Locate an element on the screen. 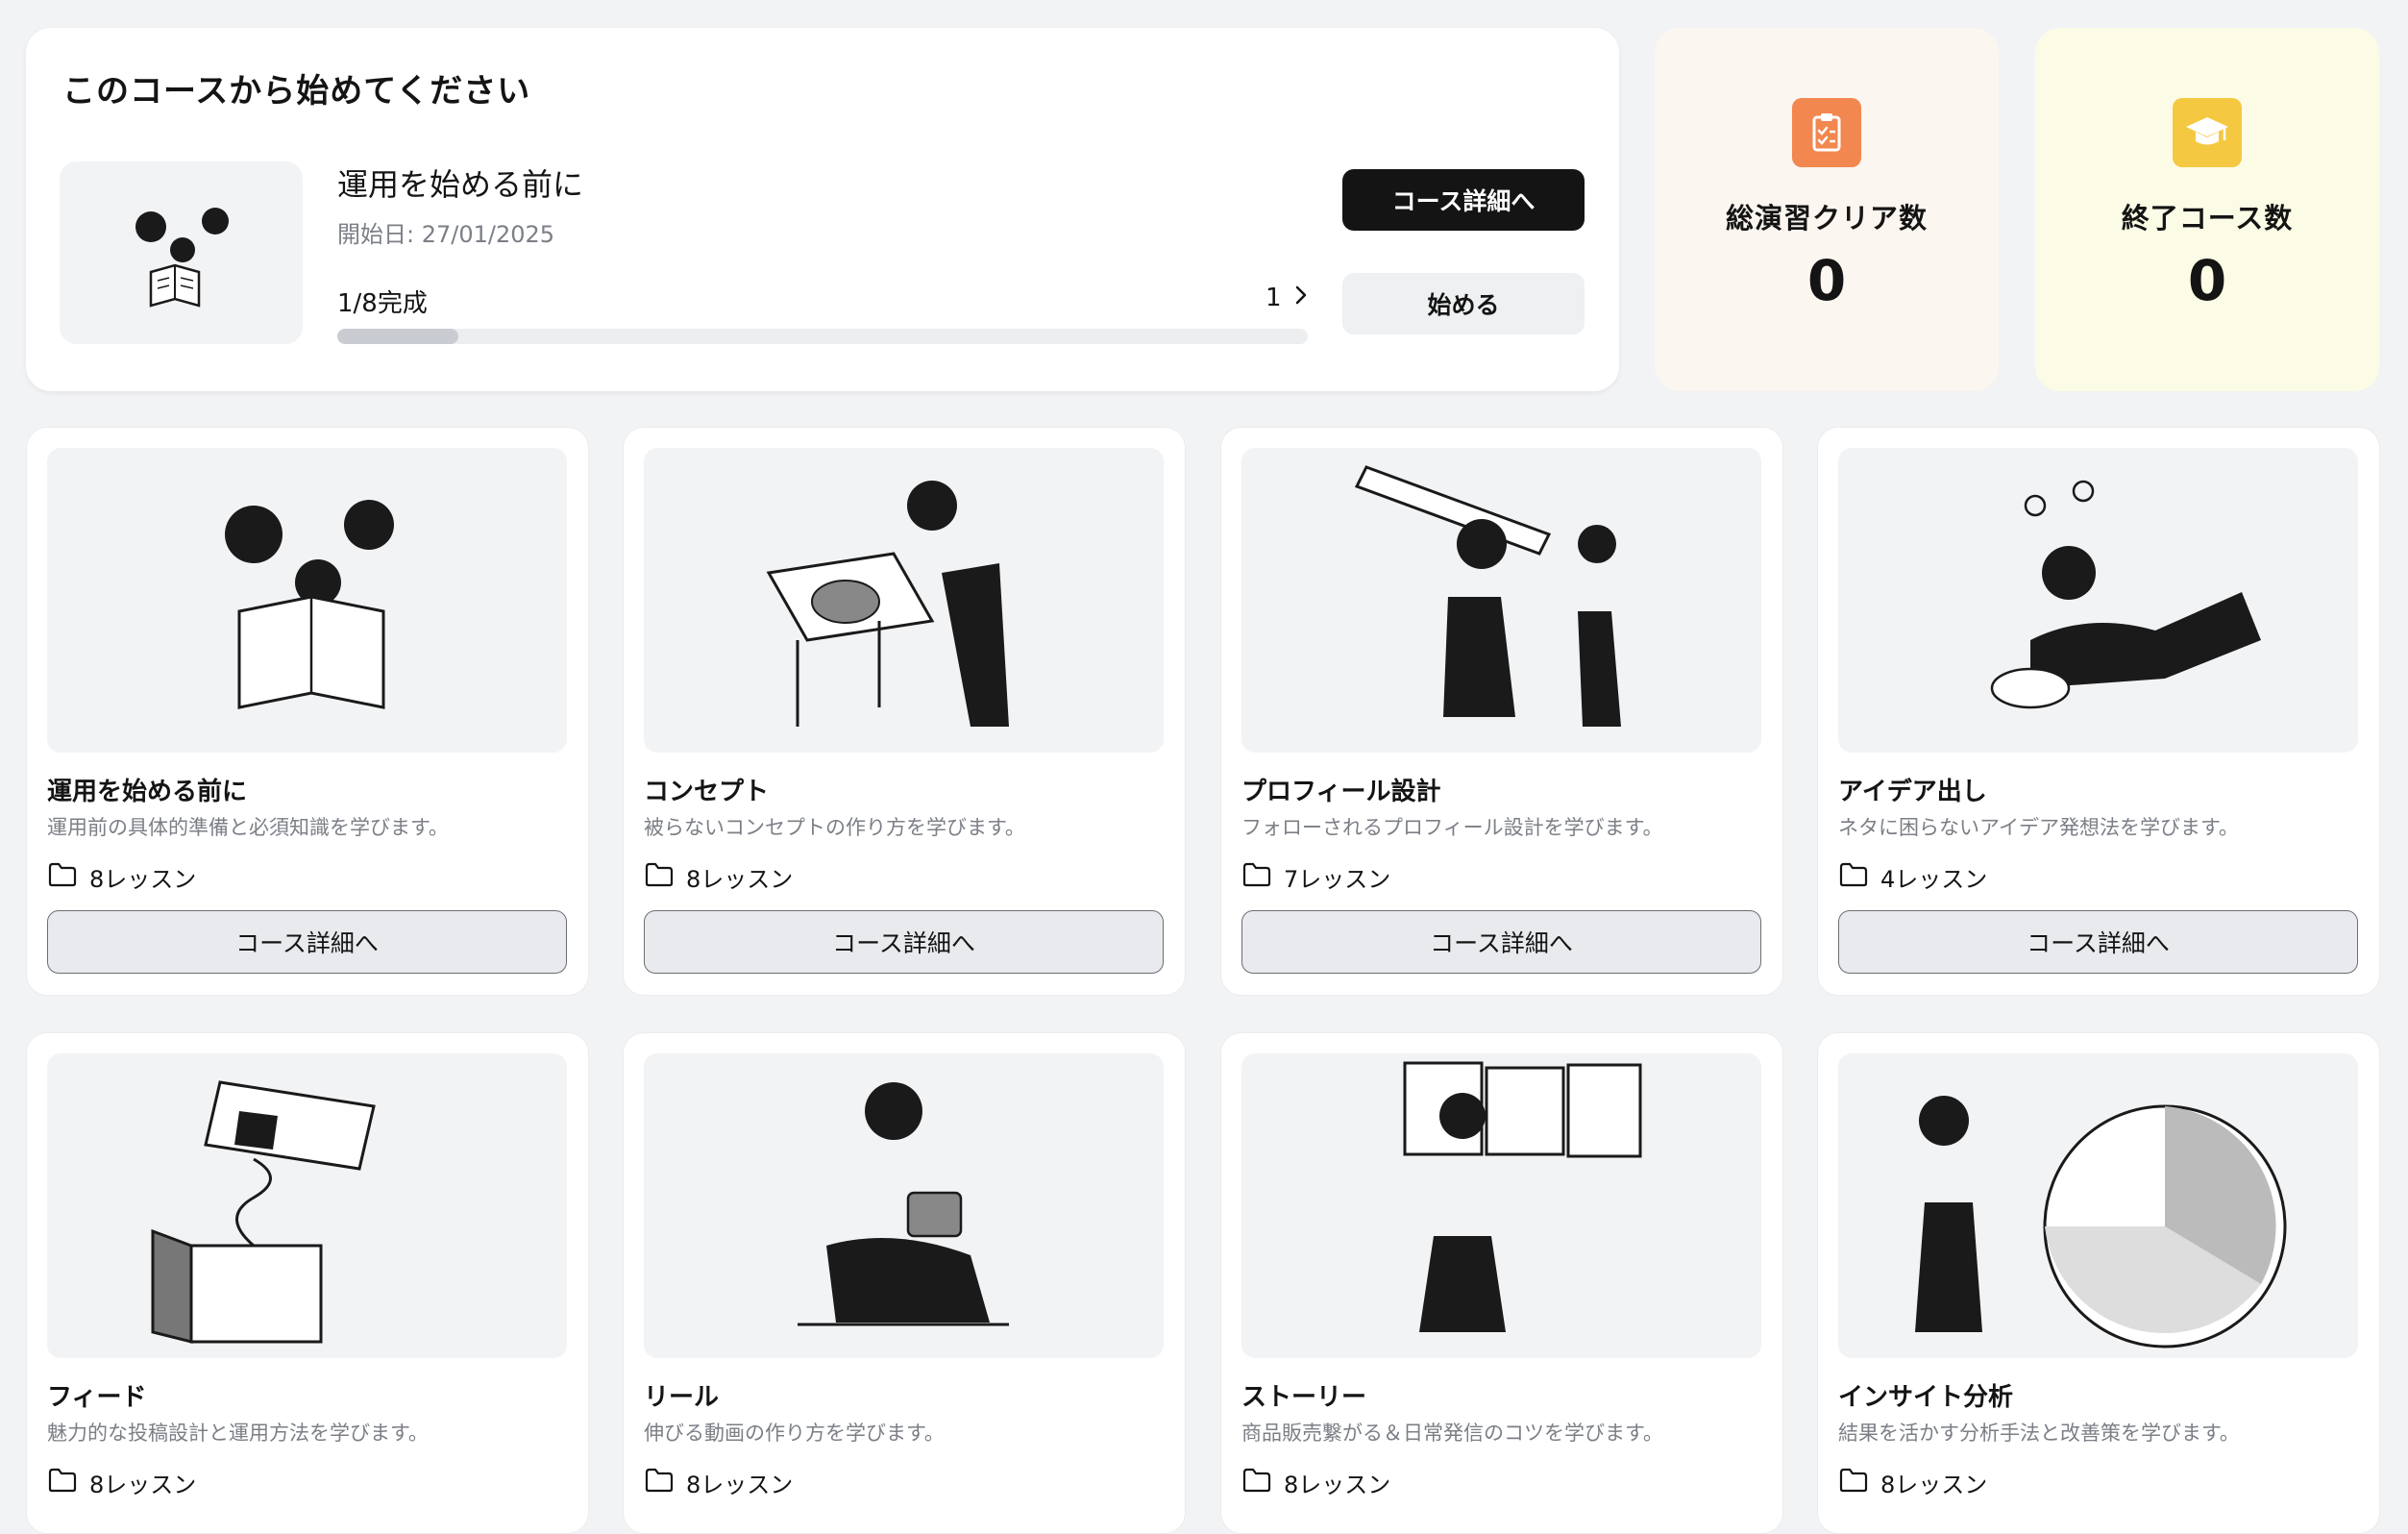  course-card: インサイト分析 結果を活かす分析手法と改善策を学びます。 8レッスン is located at coordinates (2098, 1283).